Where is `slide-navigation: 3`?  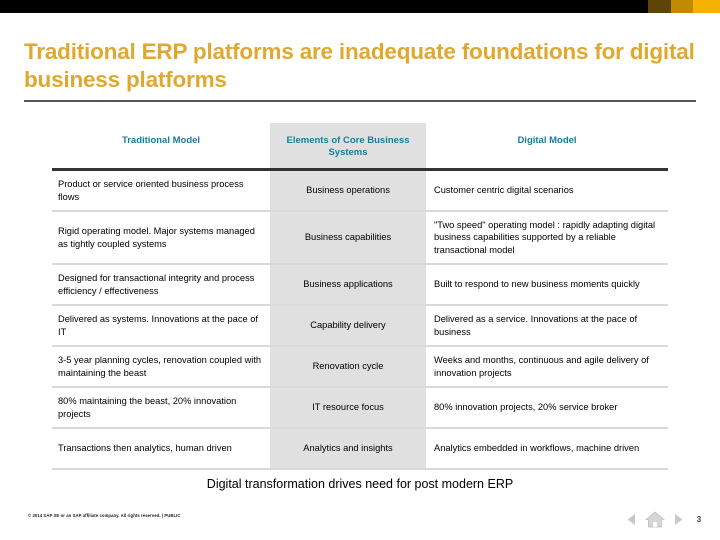 slide-navigation: 3 is located at coordinates (654, 519).